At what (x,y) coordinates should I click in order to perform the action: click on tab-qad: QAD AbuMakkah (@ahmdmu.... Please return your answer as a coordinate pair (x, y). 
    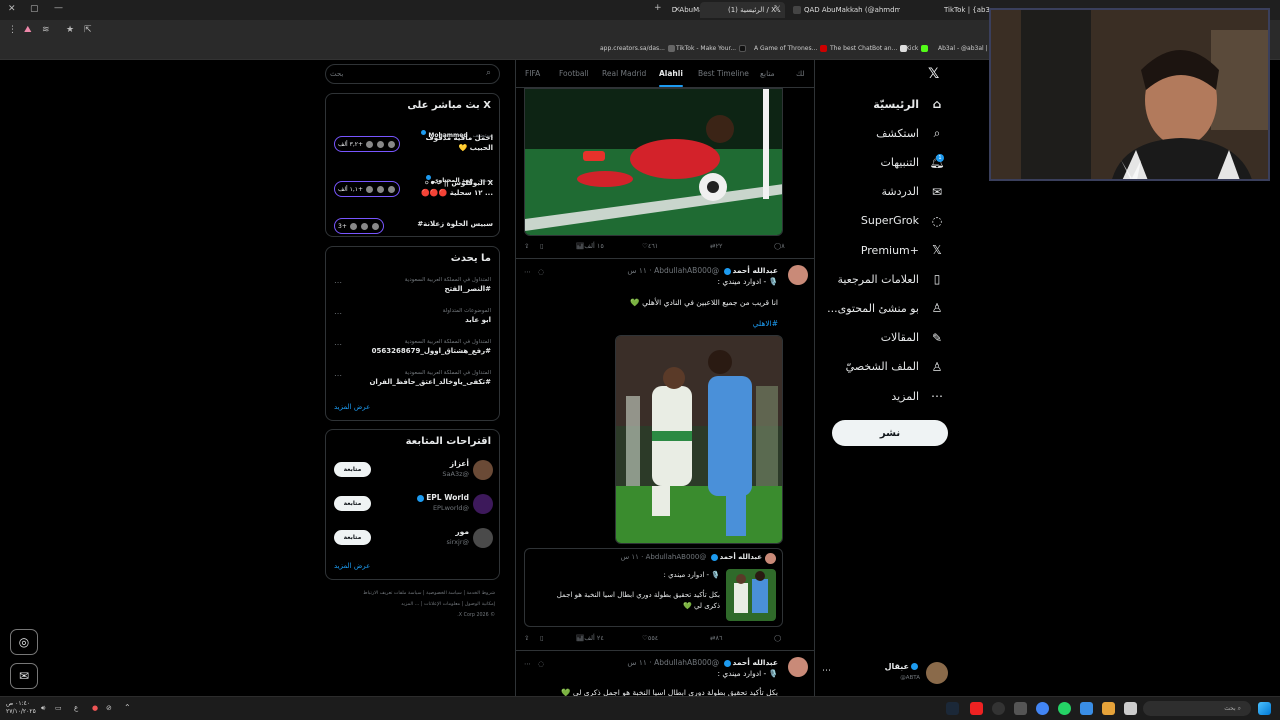
    Looking at the image, I should click on (845, 10).